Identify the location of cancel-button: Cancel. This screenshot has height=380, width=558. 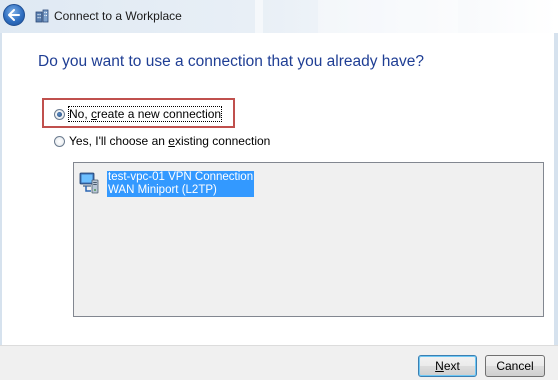
(515, 366).